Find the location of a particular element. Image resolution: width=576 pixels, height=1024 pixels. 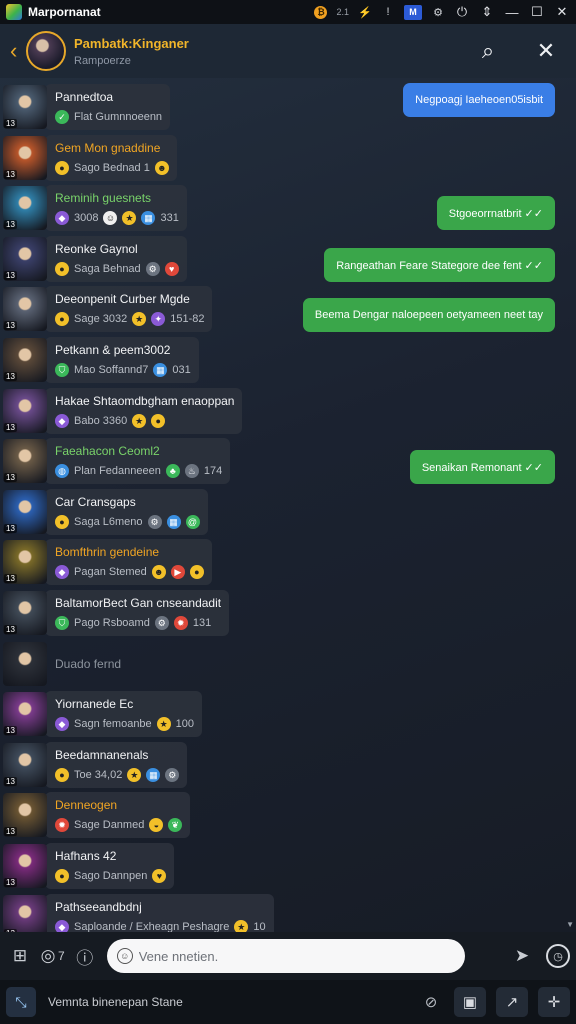

status-text: Vemnta binenepan Stane is located at coordinates (115, 1002).